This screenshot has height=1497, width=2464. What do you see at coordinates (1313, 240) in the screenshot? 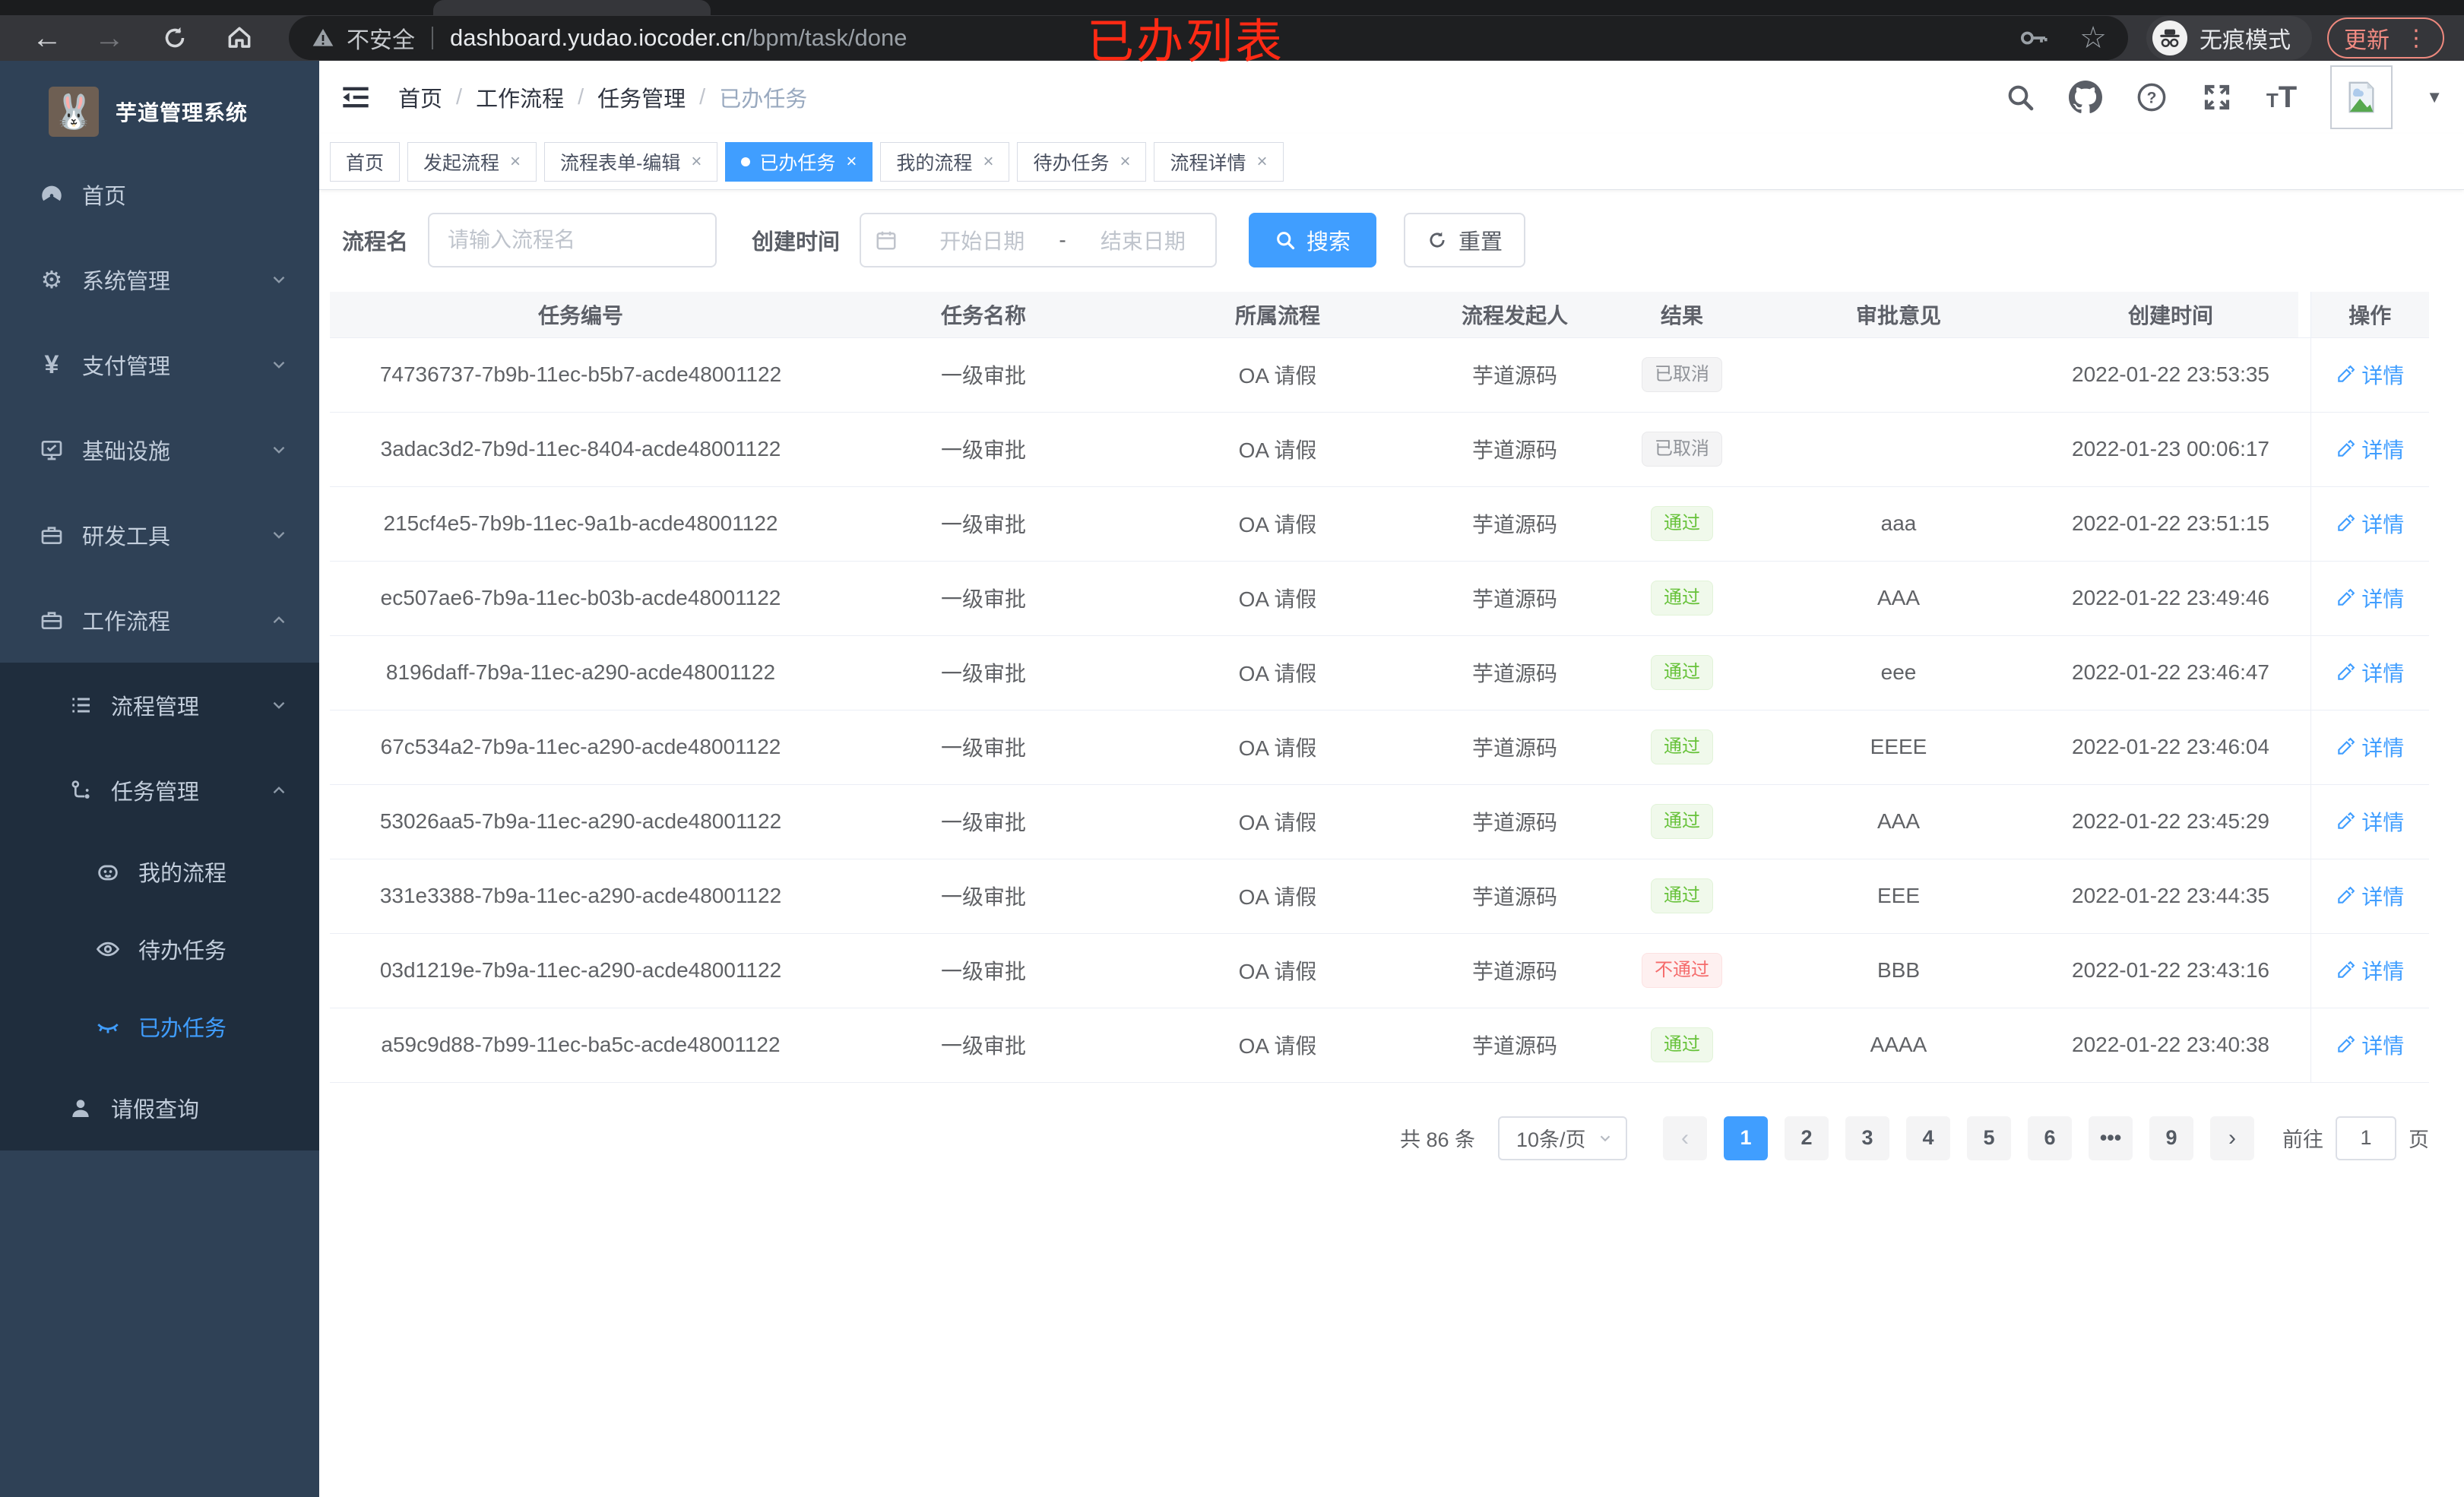
I see `search-button: 搜索` at bounding box center [1313, 240].